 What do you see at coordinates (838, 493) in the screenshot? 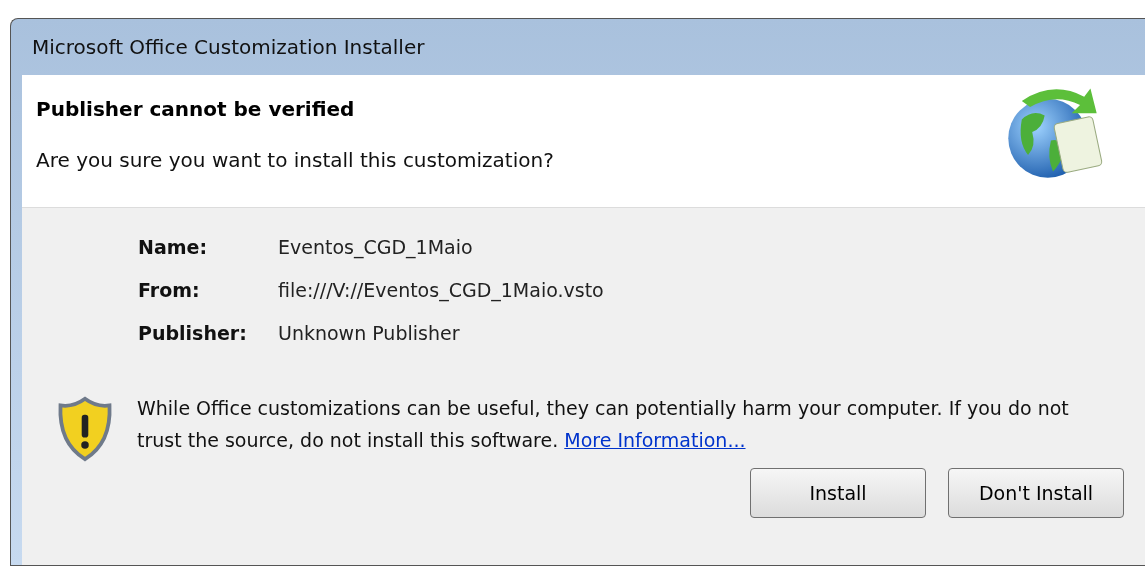
I see `dialog-button: Install` at bounding box center [838, 493].